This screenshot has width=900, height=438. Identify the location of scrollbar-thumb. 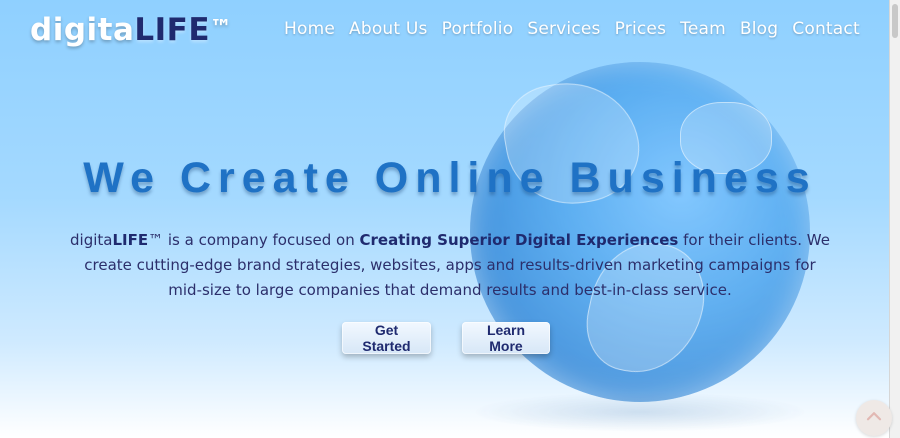
(895, 21).